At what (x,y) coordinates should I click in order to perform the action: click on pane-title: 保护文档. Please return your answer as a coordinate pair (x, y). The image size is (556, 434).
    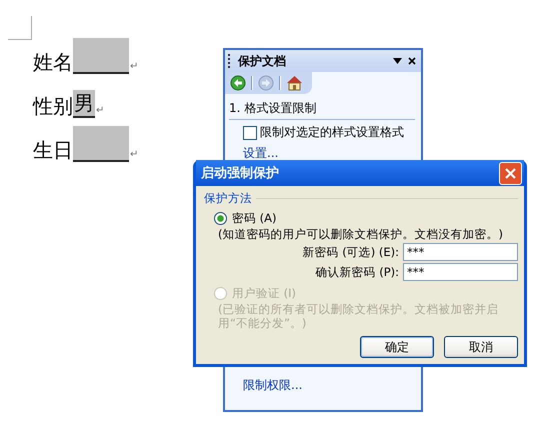
    Looking at the image, I should click on (262, 61).